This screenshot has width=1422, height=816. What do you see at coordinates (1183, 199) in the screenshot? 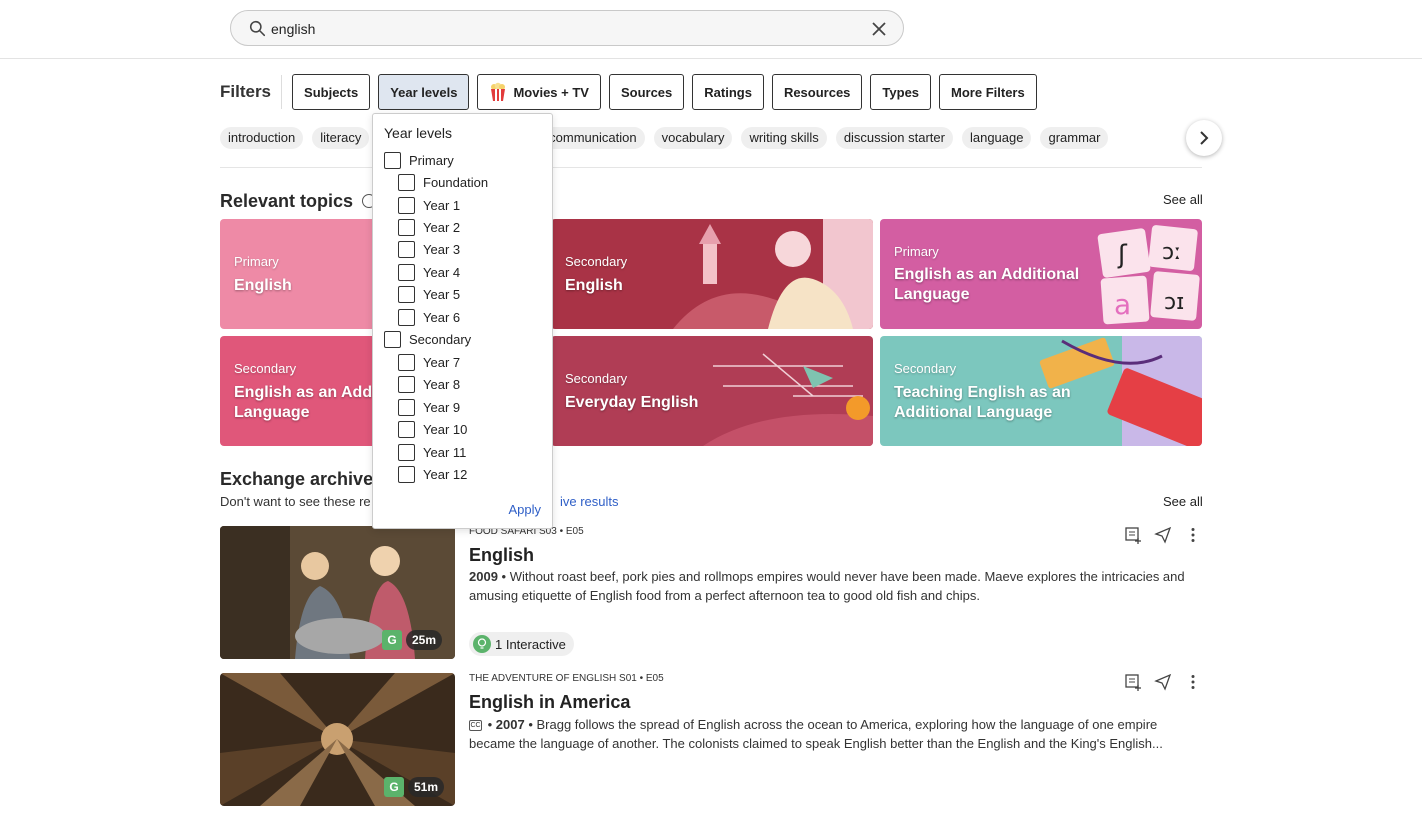
I see `topics-see-all-link: See all` at bounding box center [1183, 199].